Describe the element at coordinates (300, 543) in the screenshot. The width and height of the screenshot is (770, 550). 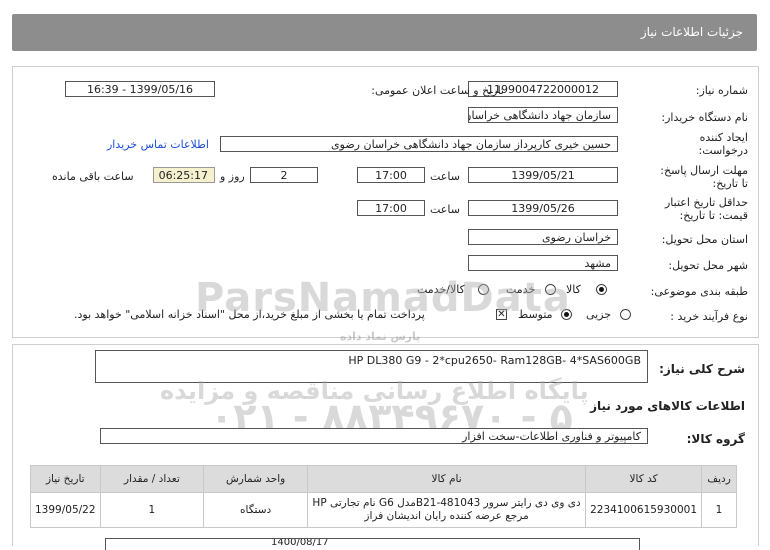
I see `bottom-partial-date: 1400/08/17` at that location.